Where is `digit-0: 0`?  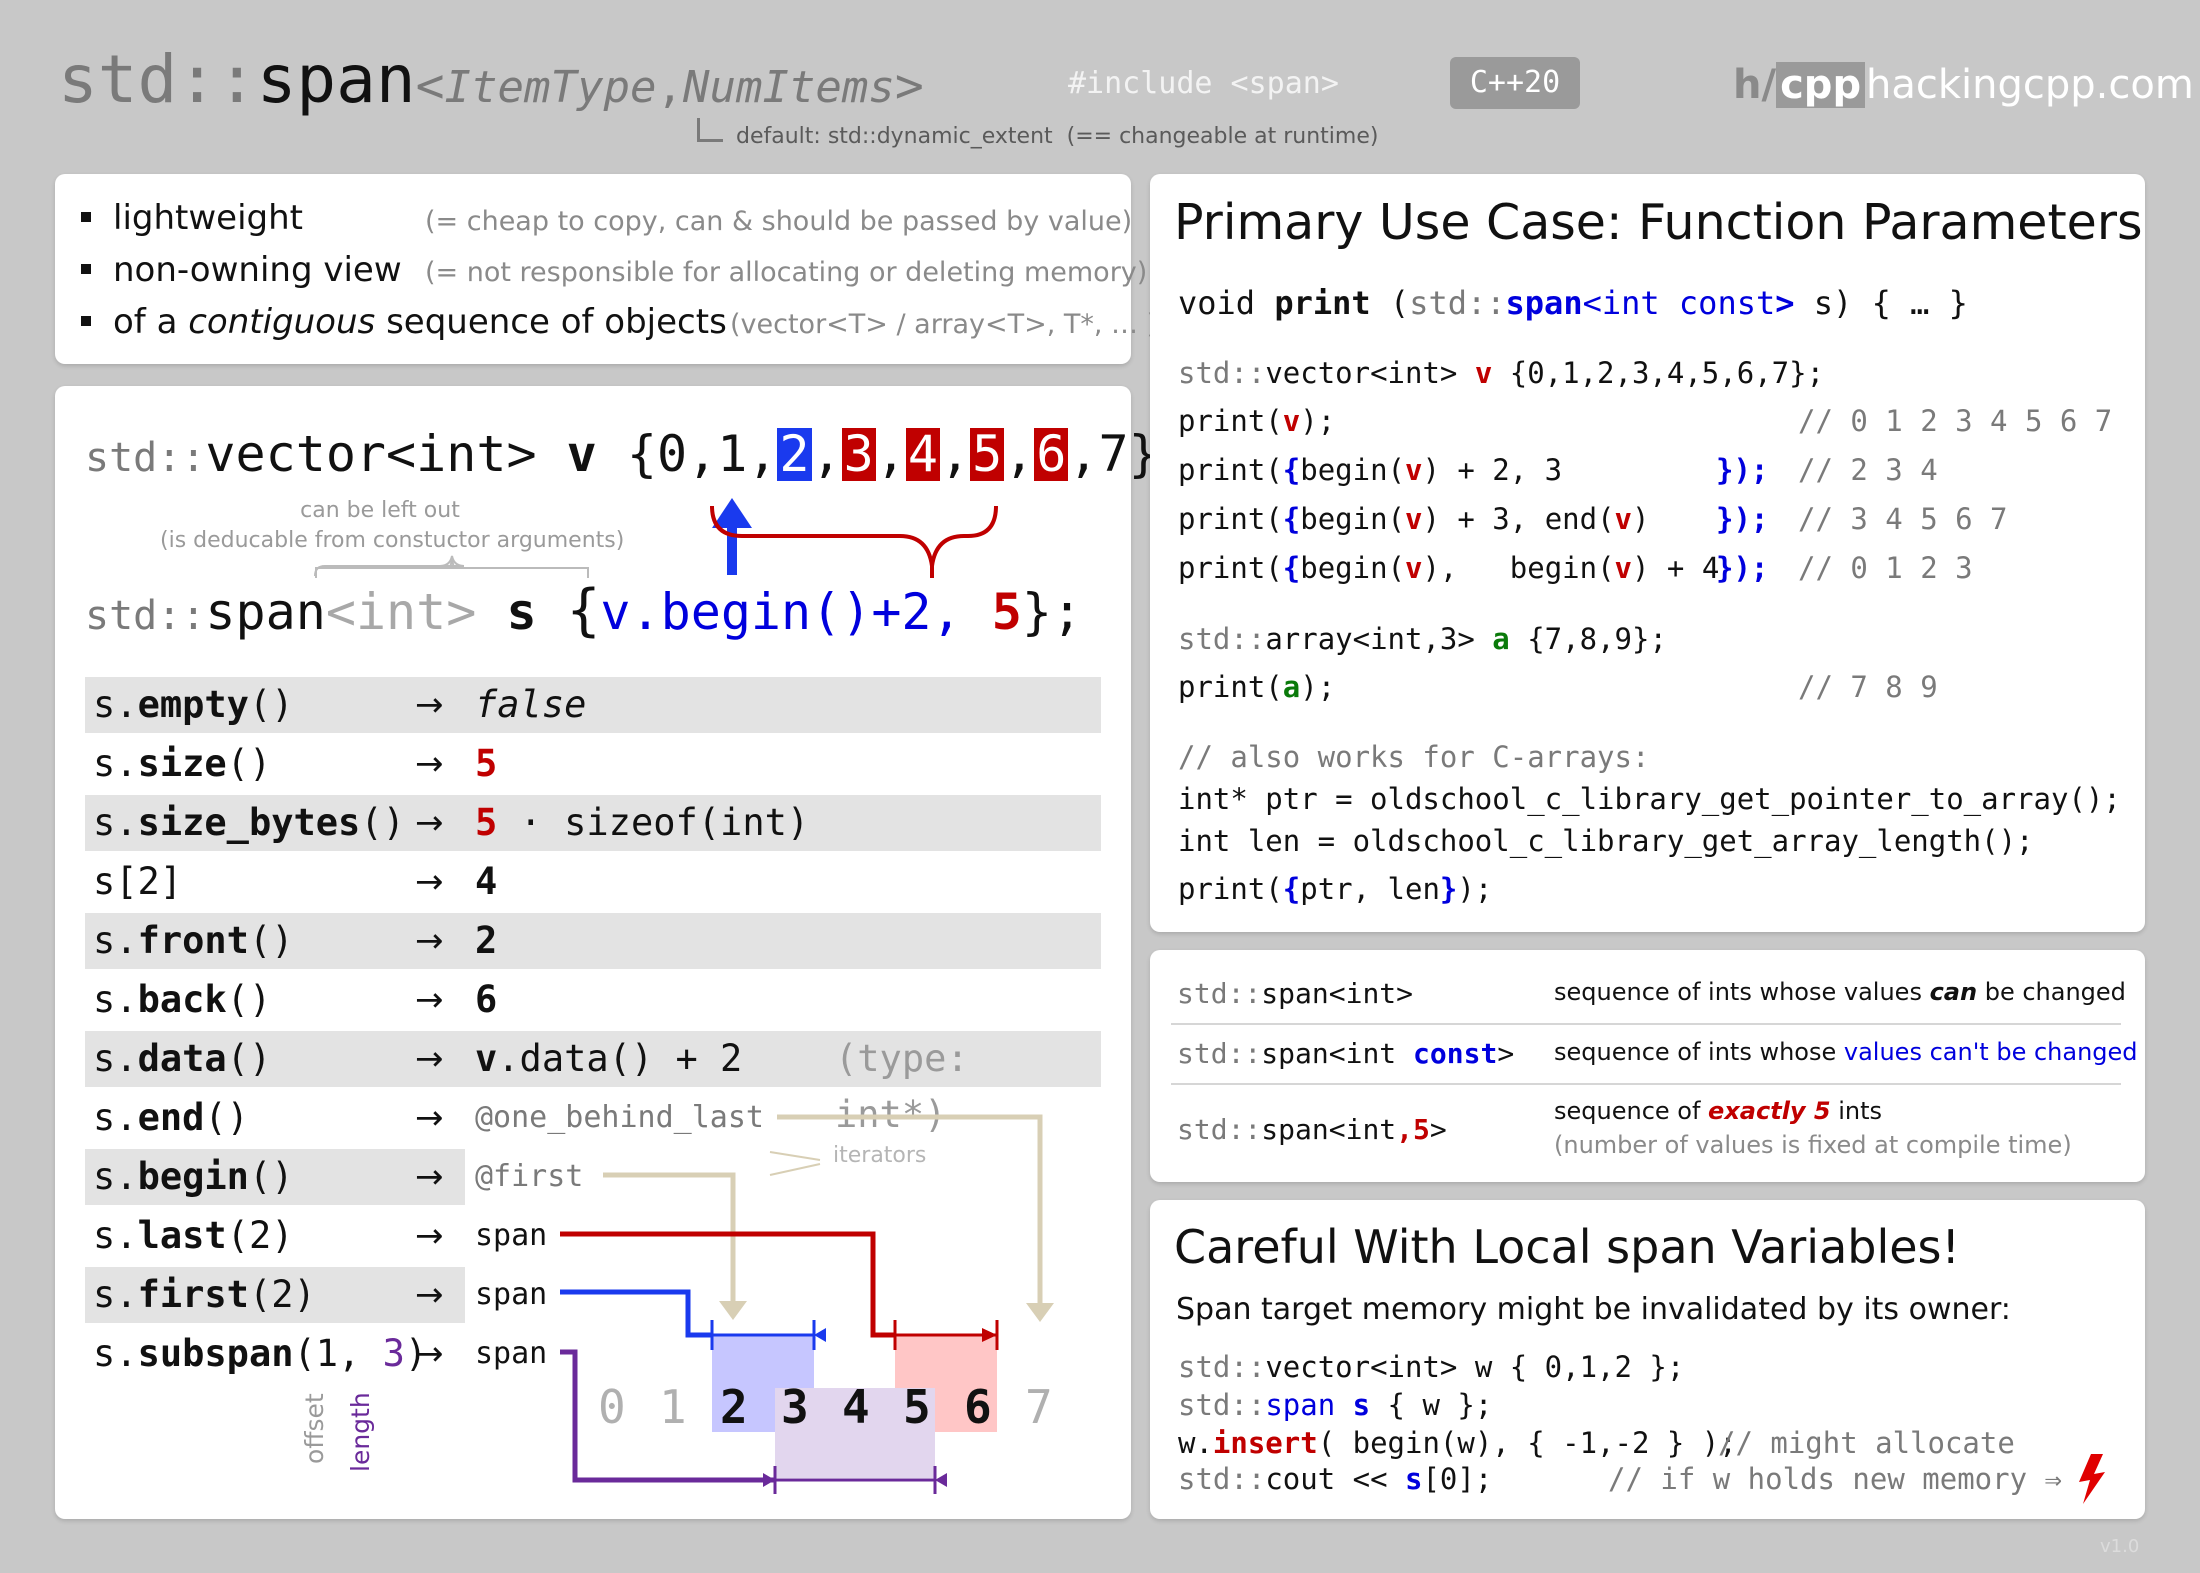
digit-0: 0 is located at coordinates (612, 1407).